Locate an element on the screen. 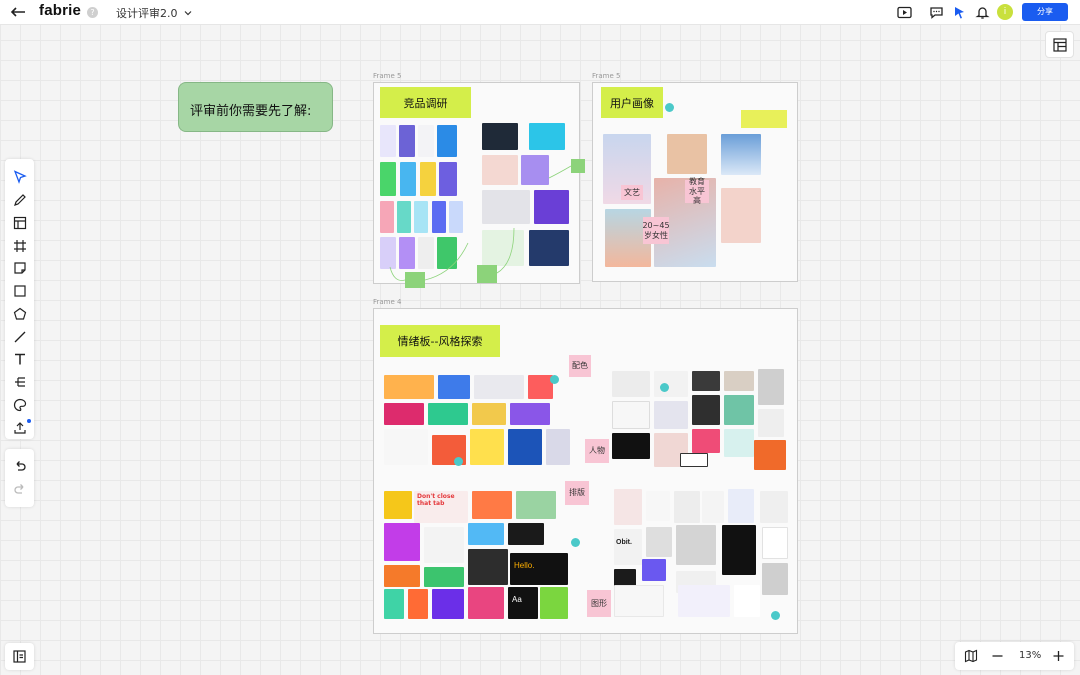 The width and height of the screenshot is (1080, 675). sticky-note: 评审前你需要先了解: is located at coordinates (255, 107).